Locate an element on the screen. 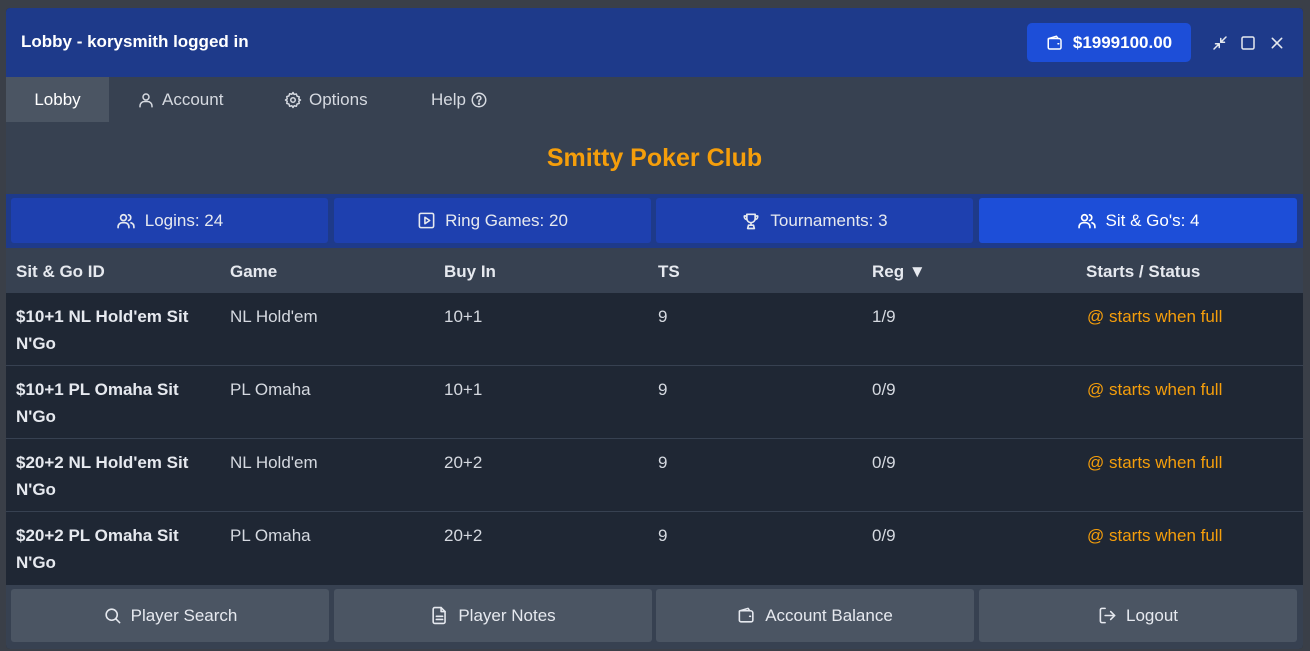 The height and width of the screenshot is (651, 1310). button-label: Player Notes is located at coordinates (507, 615).